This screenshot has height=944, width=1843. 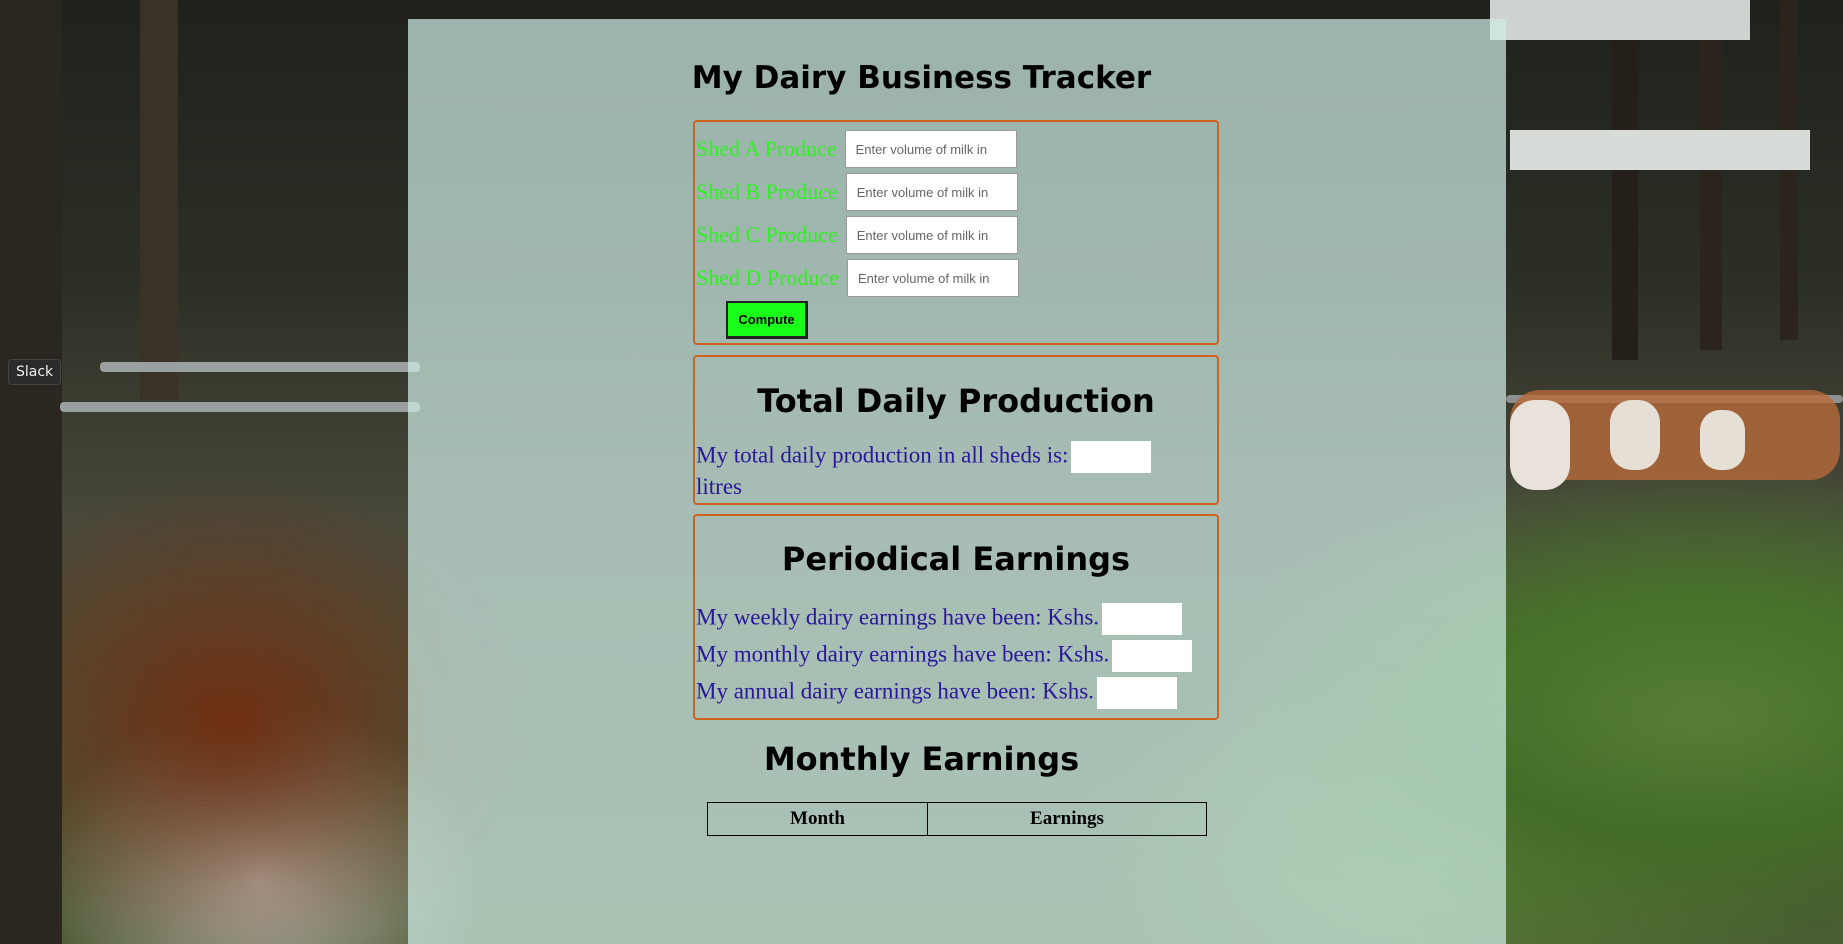 I want to click on shed-c-row: Shed C Produce, so click(x=857, y=235).